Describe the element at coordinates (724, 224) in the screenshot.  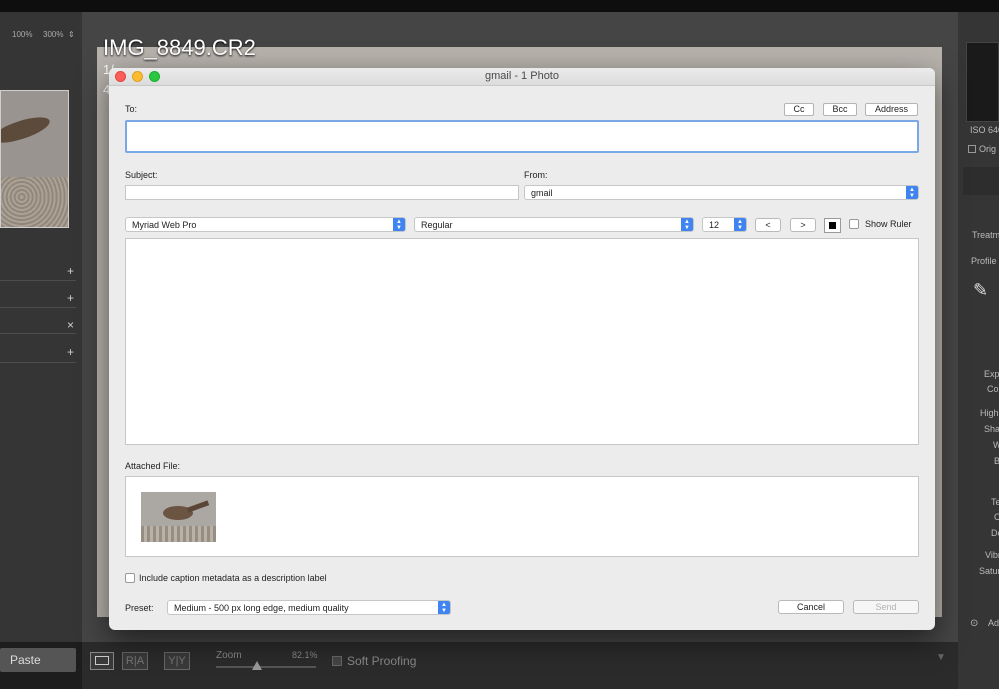
I see `font-size-select: 12 ▲ ▼` at that location.